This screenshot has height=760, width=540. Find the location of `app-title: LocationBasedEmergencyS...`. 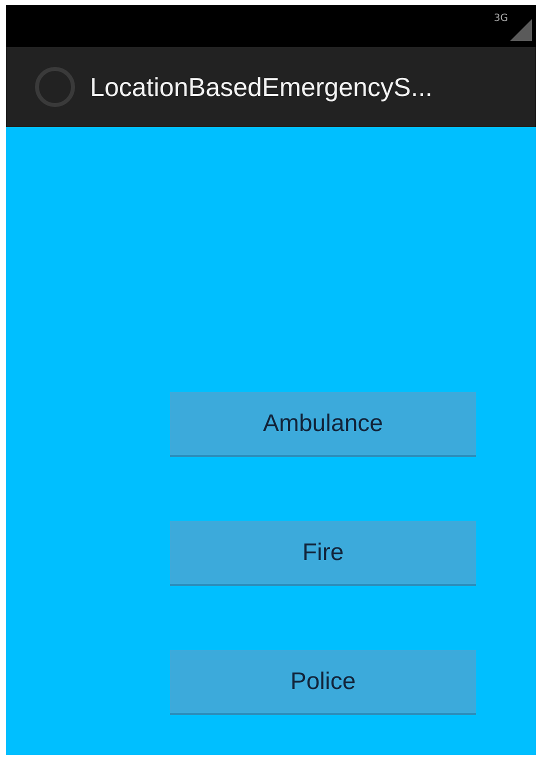

app-title: LocationBasedEmergencyS... is located at coordinates (261, 87).